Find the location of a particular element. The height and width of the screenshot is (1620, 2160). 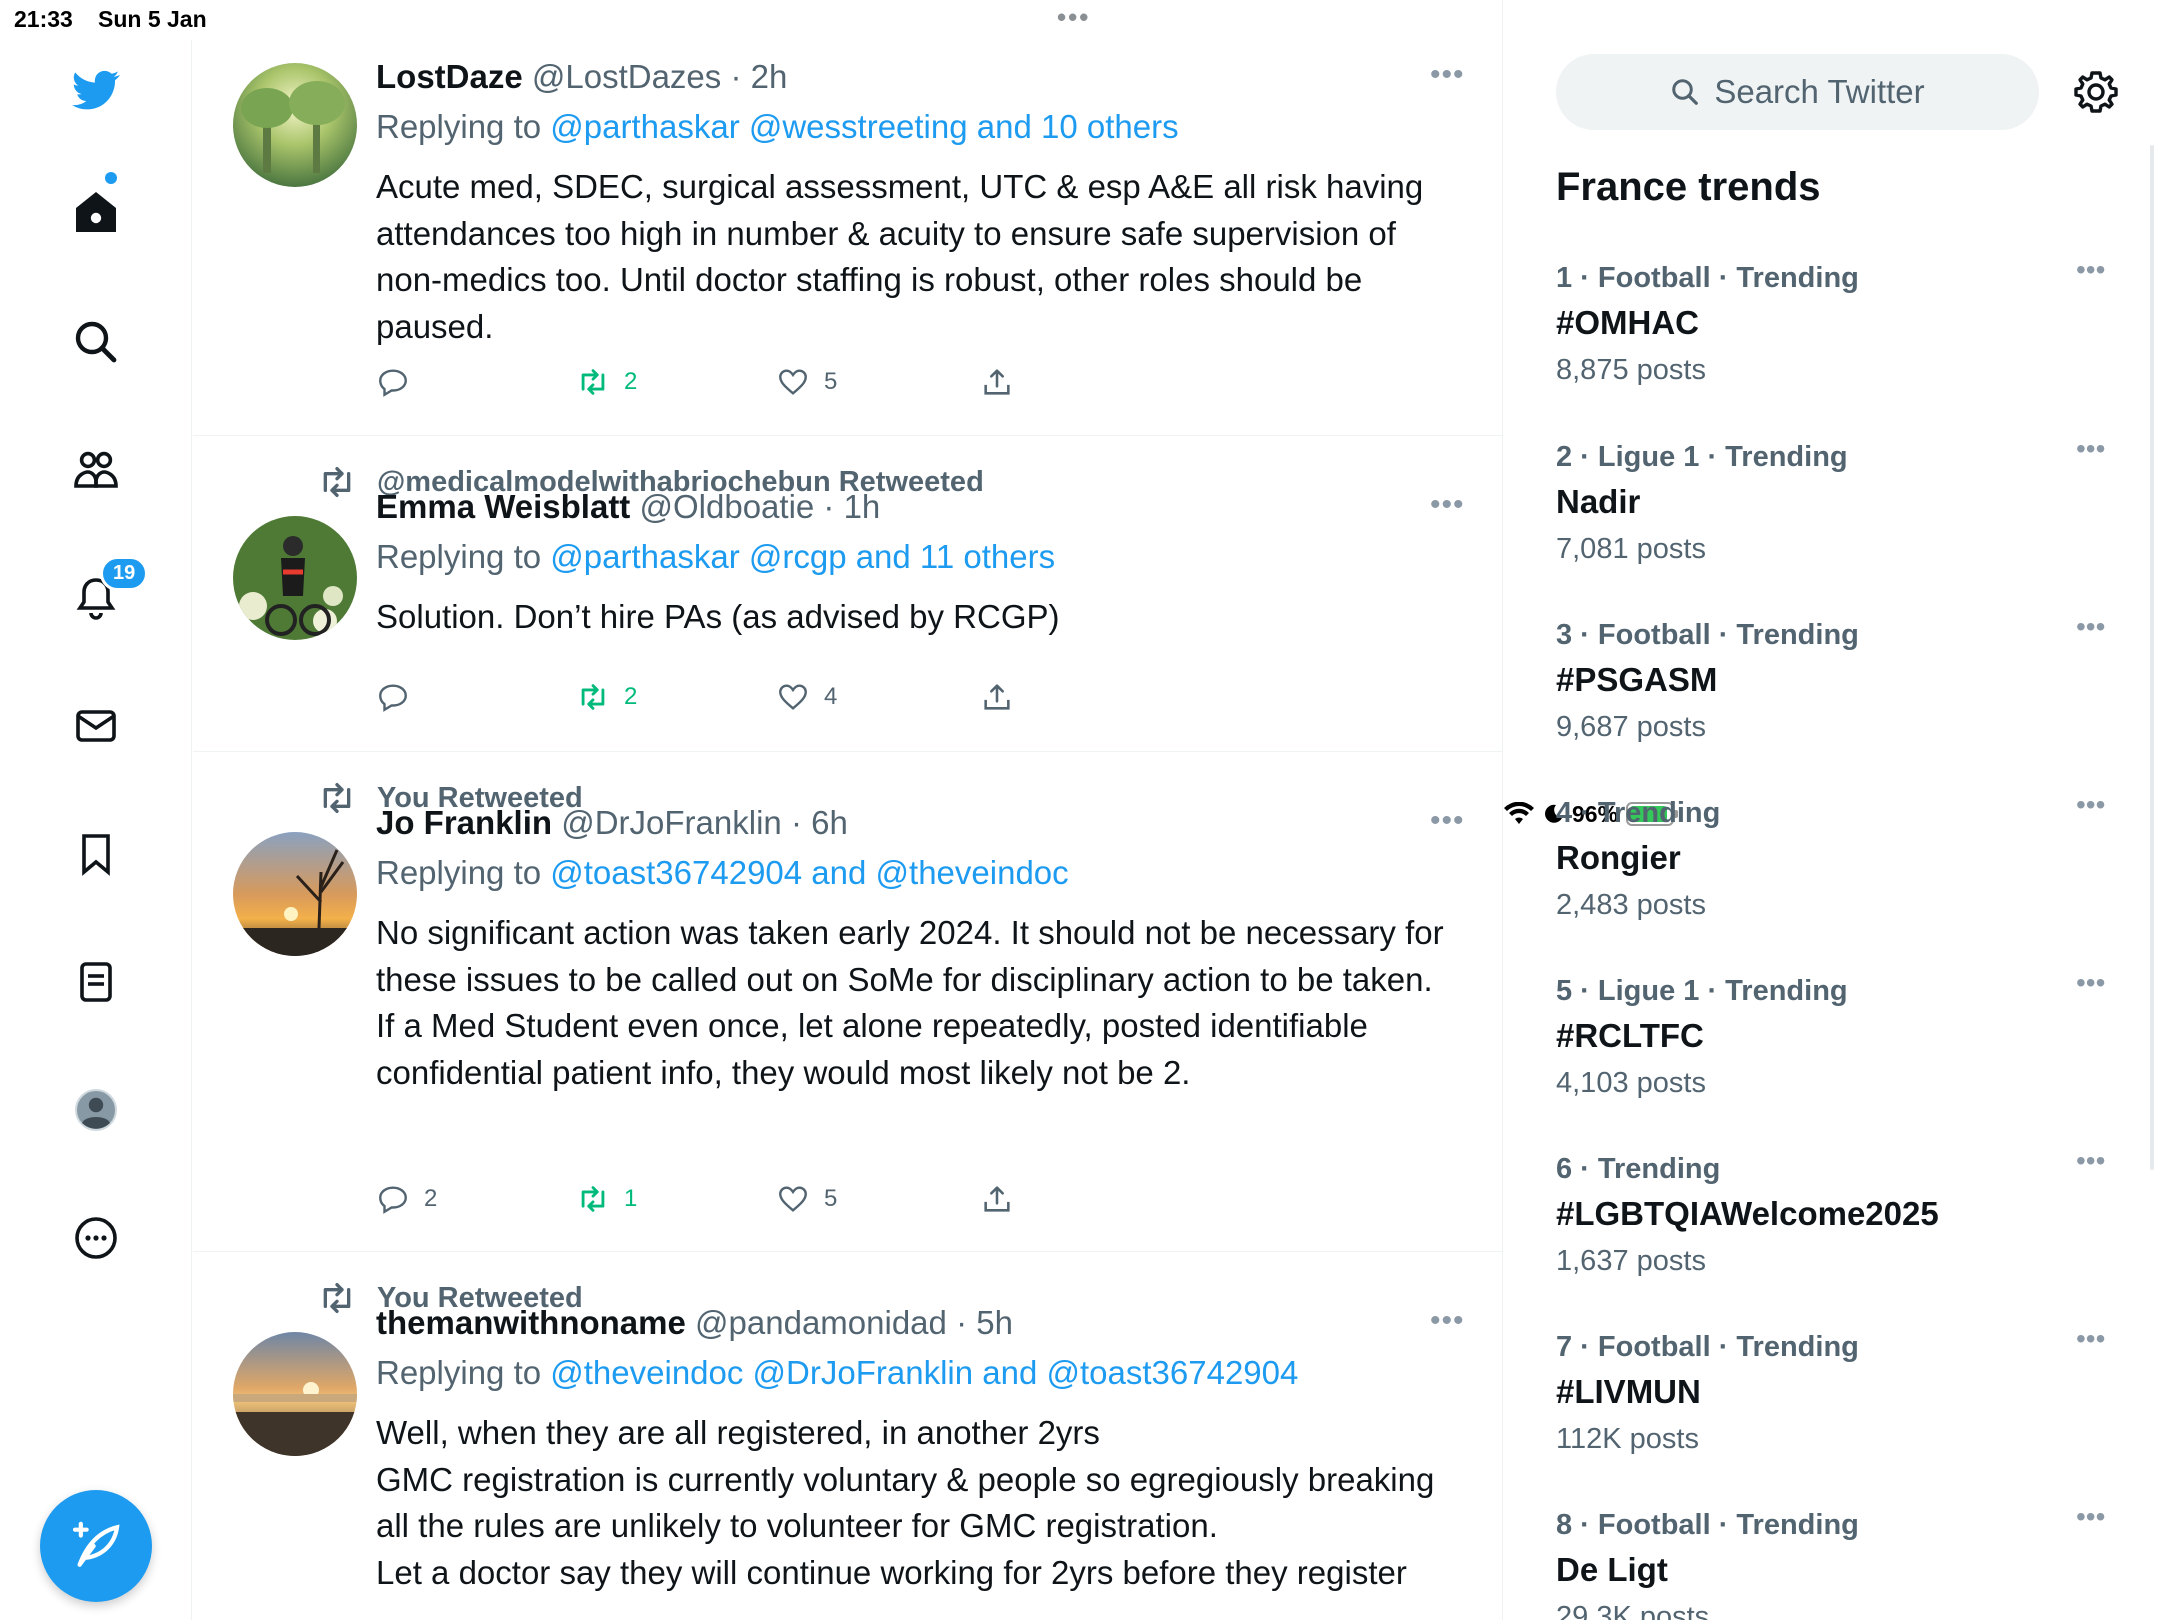

reply-button: 2 is located at coordinates (406, 1199).